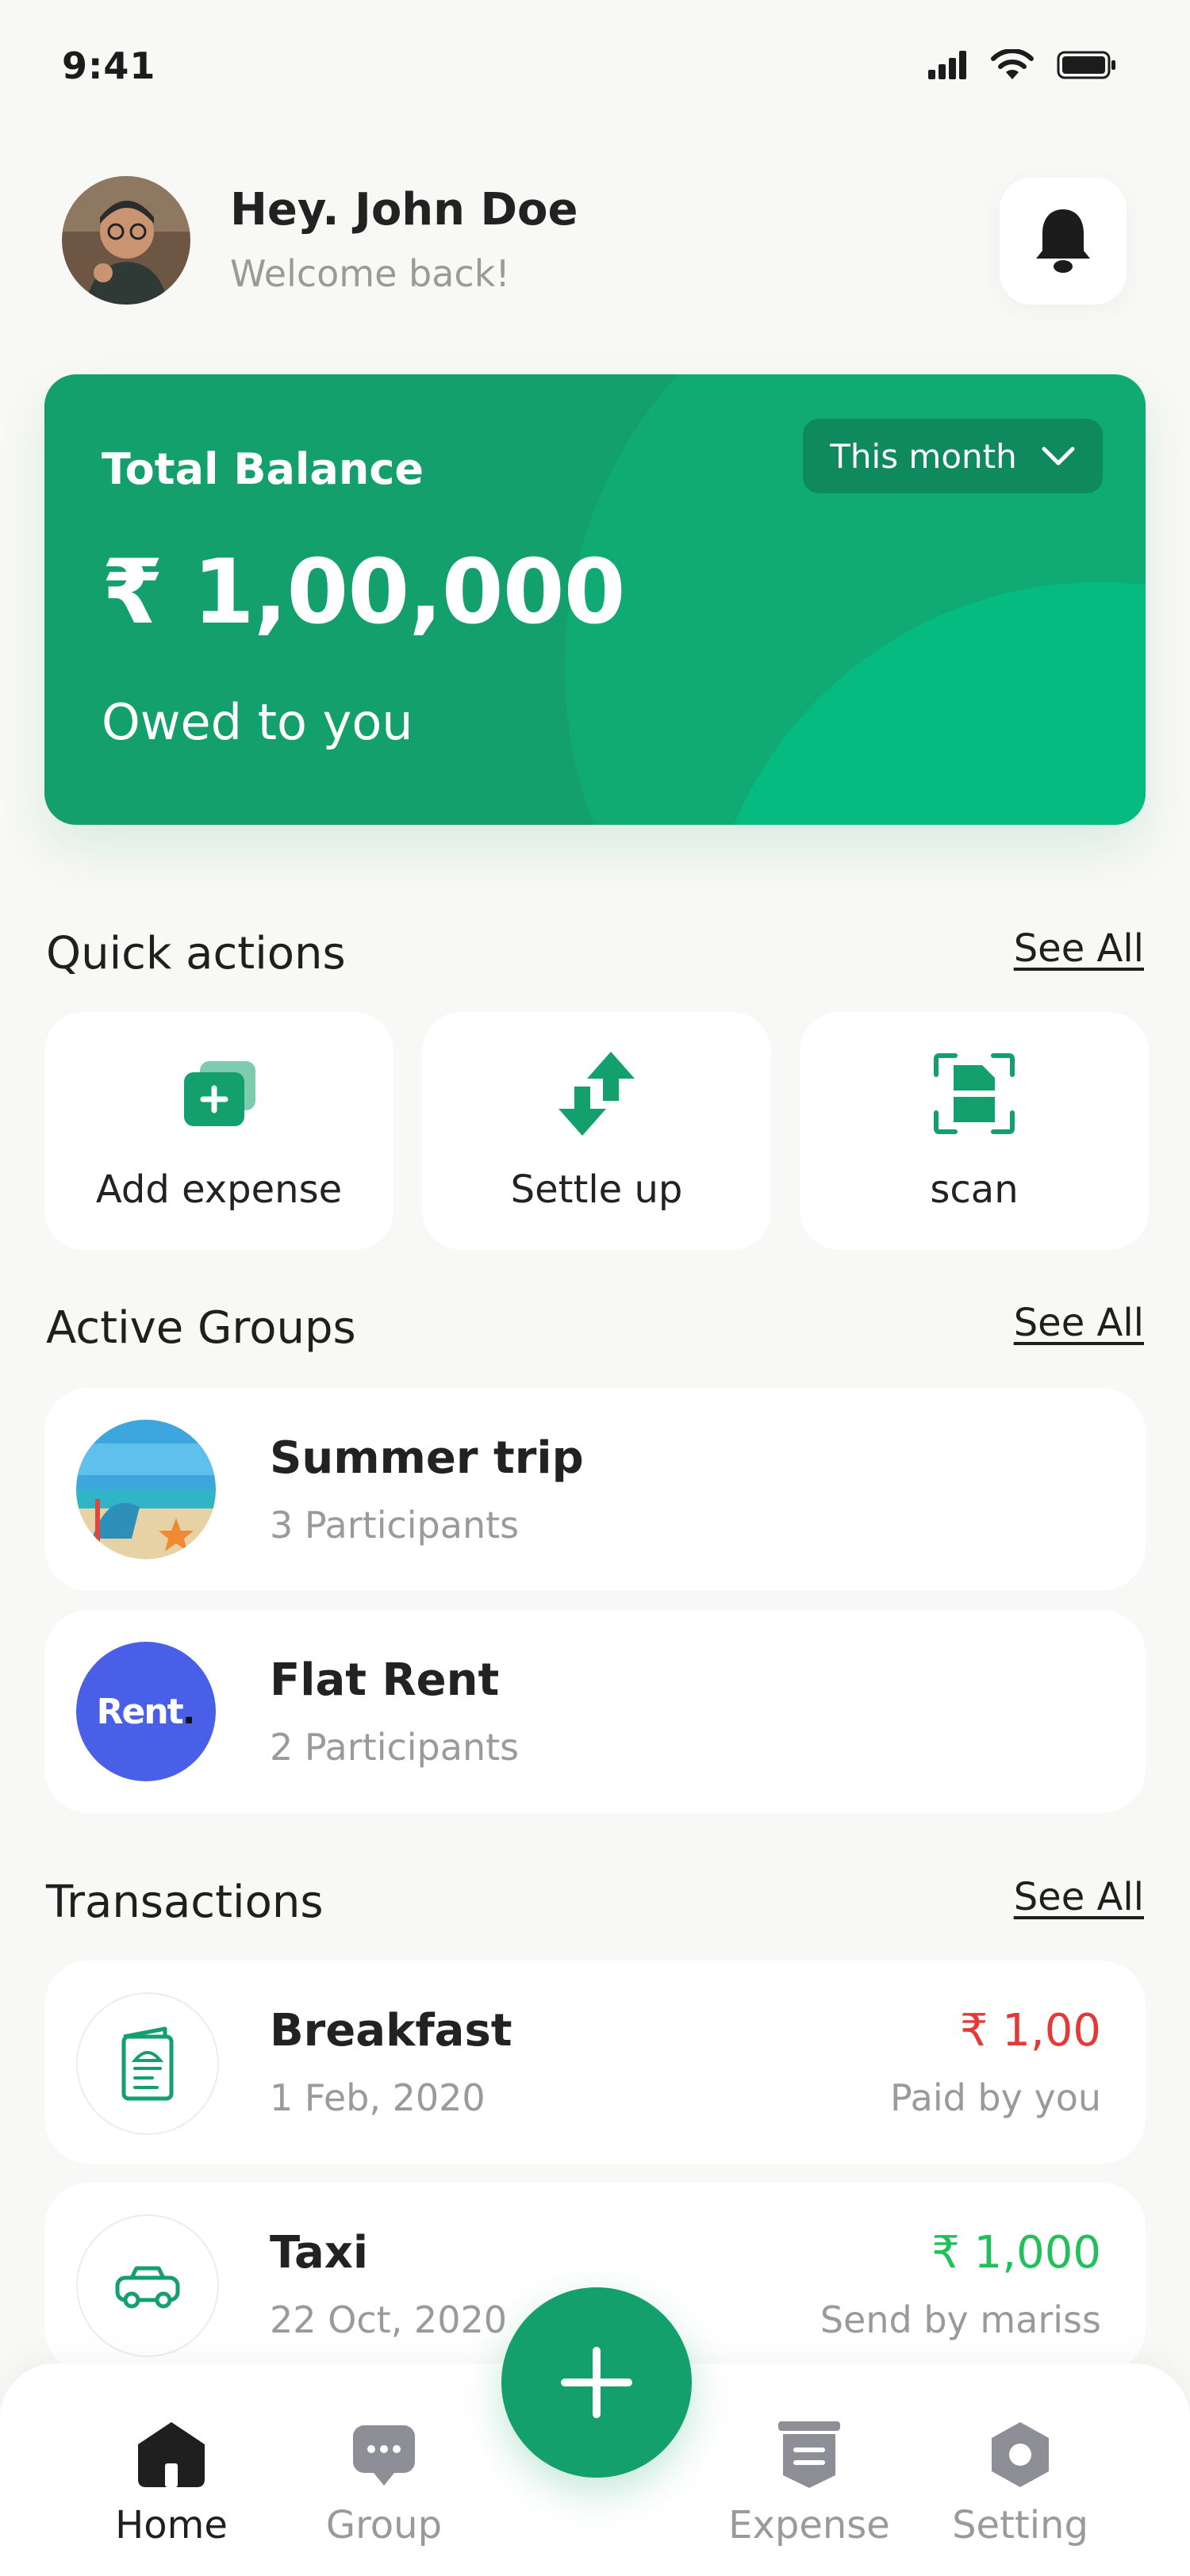 The image size is (1190, 2576). Describe the element at coordinates (596, 1094) in the screenshot. I see `settle-up-icon` at that location.